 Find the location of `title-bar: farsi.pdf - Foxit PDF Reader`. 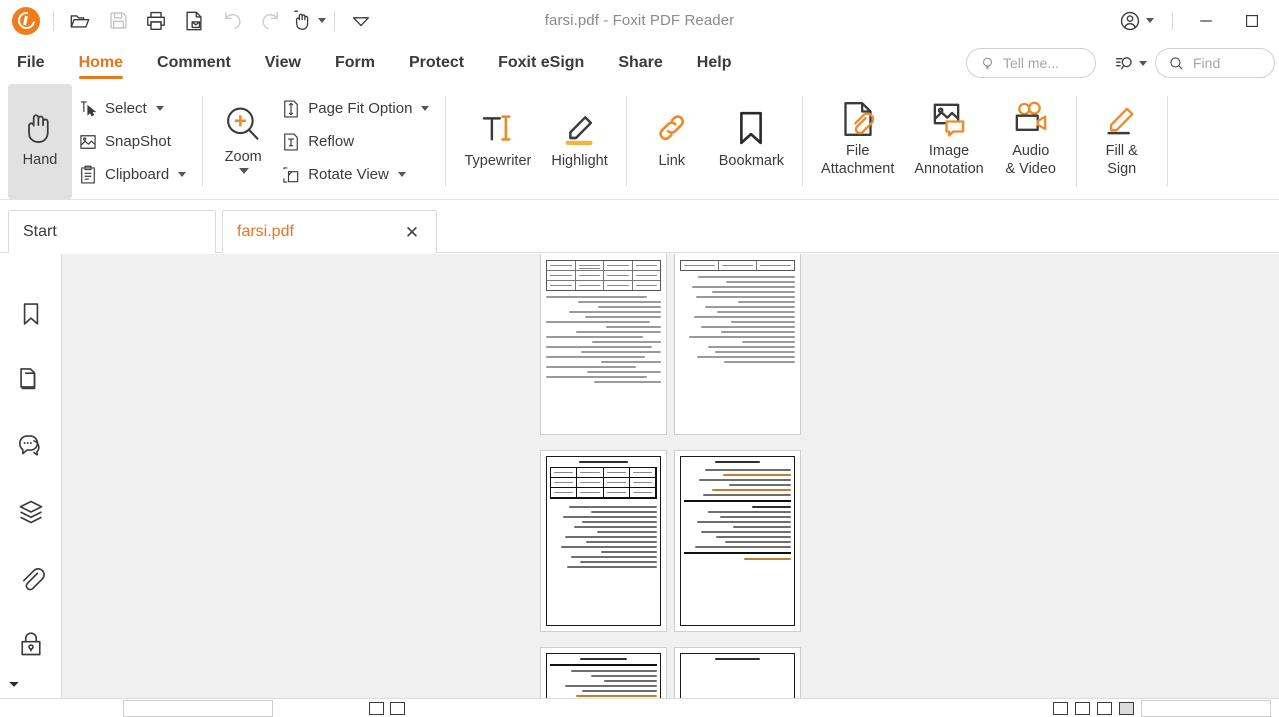

title-bar: farsi.pdf - Foxit PDF Reader is located at coordinates (639, 21).